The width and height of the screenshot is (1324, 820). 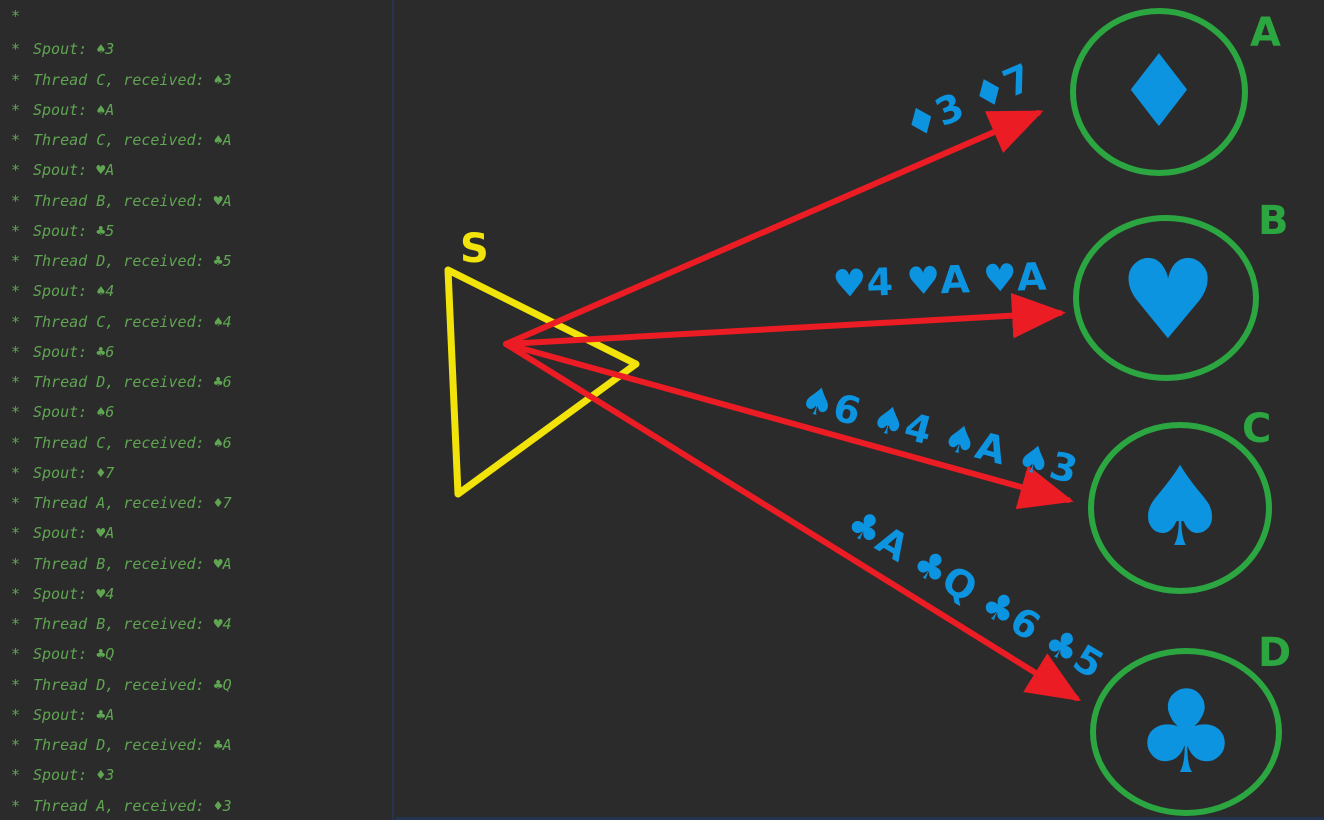 What do you see at coordinates (121, 80) in the screenshot?
I see `log-line: * Thread C, received: ♠3` at bounding box center [121, 80].